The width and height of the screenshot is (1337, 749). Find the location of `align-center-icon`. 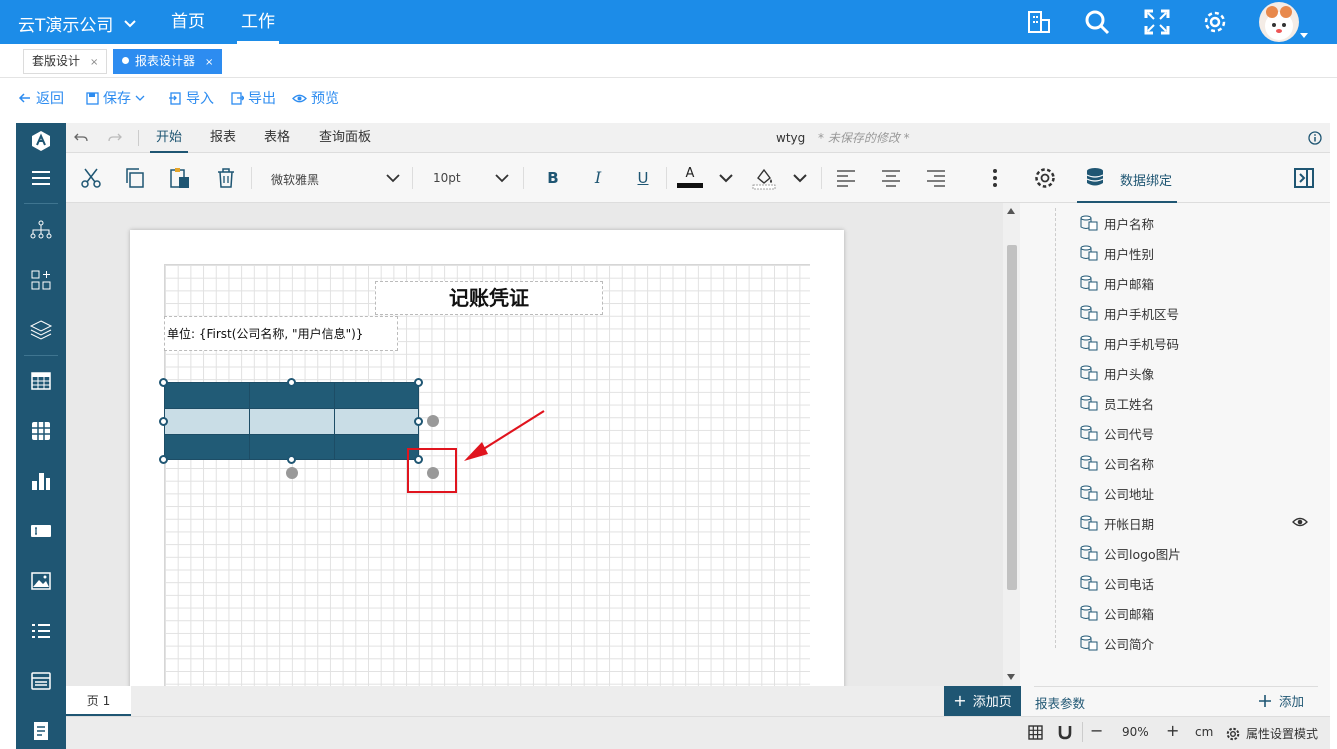

align-center-icon is located at coordinates (891, 178).